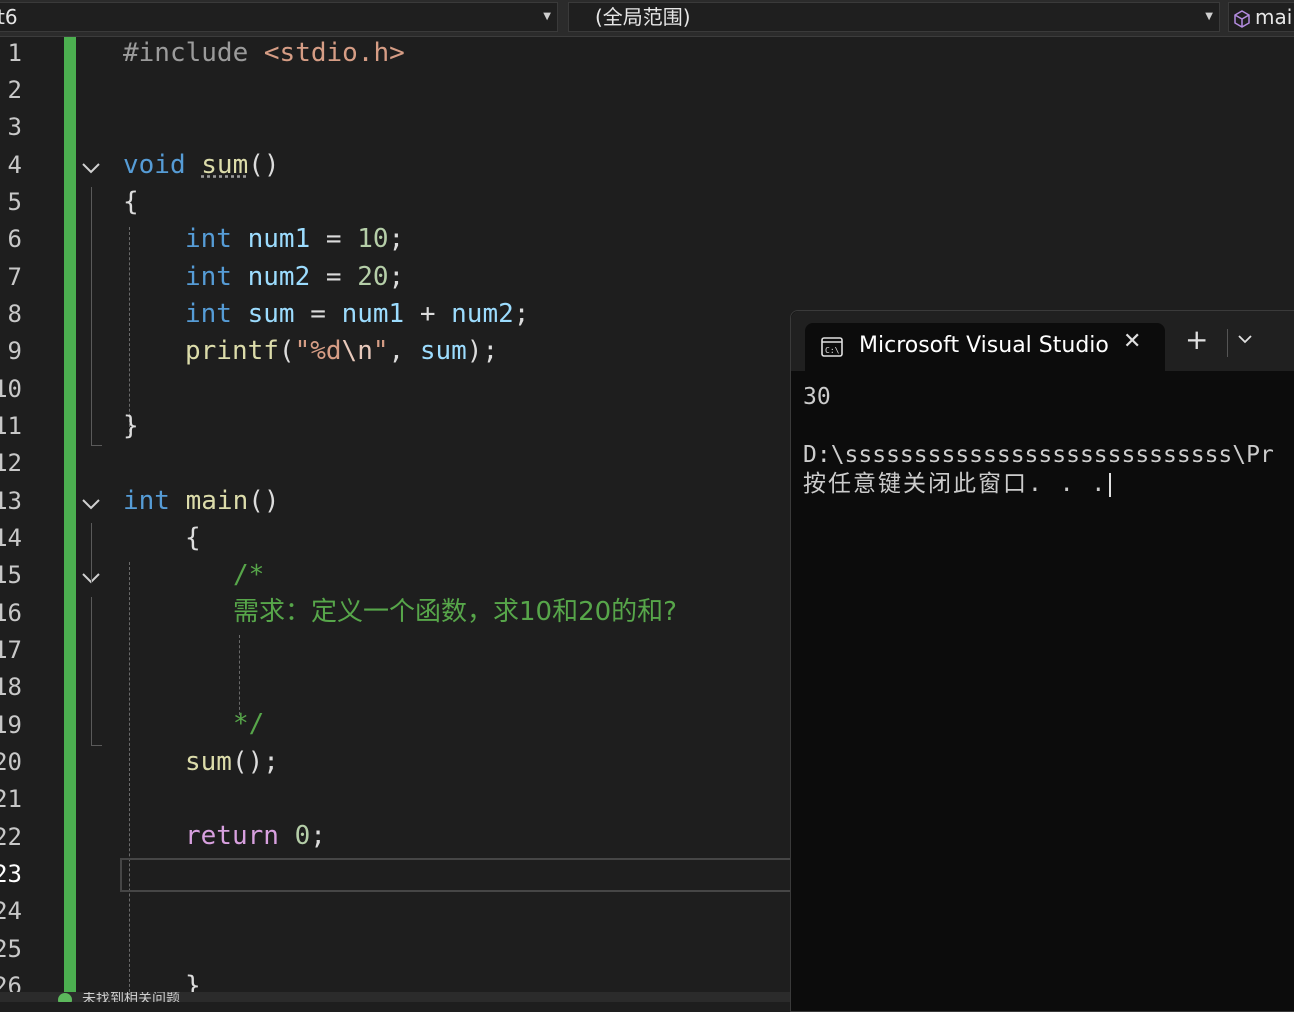 This screenshot has height=1012, width=1294. I want to click on line-number: 22, so click(11, 837).